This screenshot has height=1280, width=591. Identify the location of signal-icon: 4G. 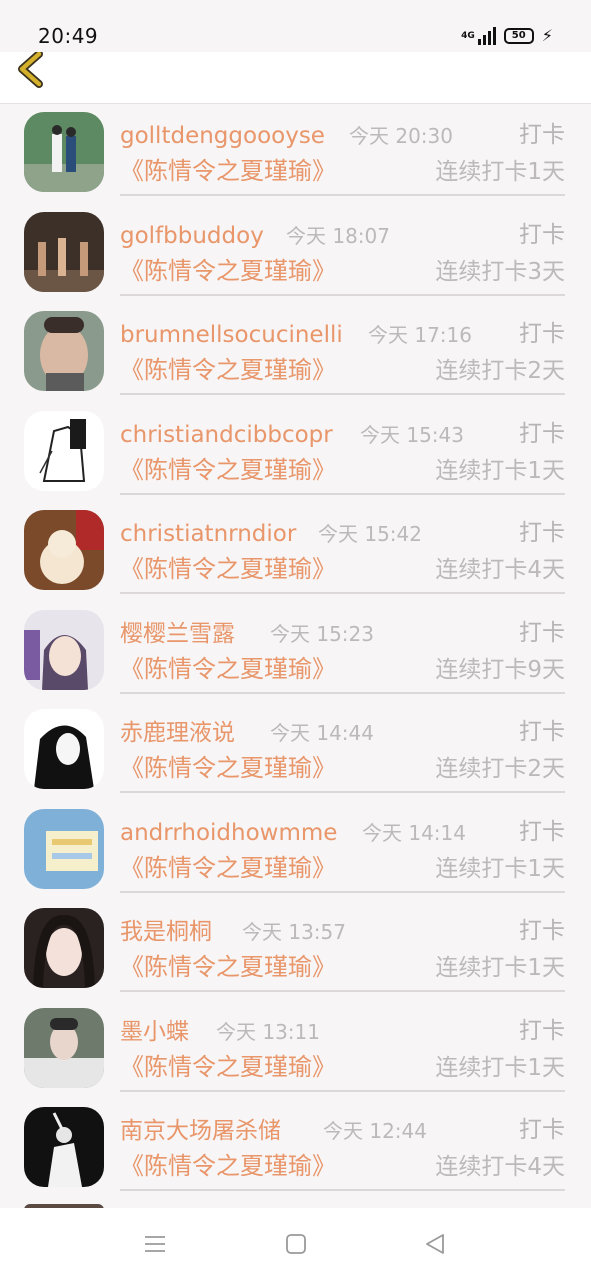
(478, 36).